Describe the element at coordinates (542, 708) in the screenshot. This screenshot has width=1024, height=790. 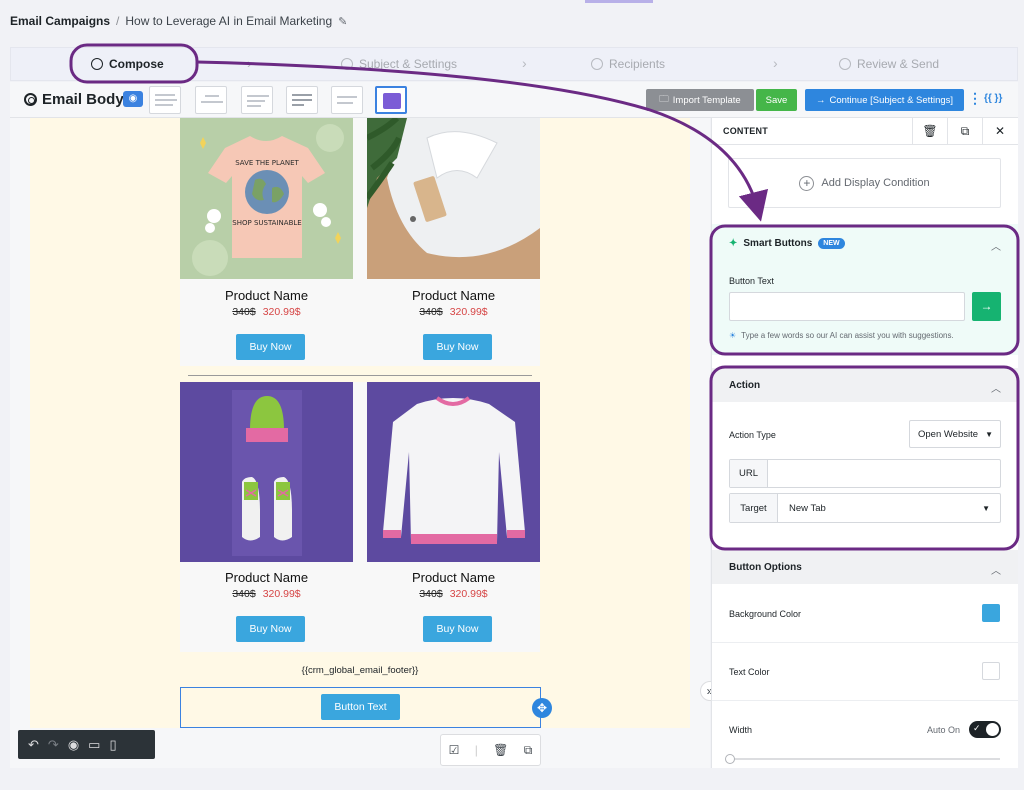
I see `move-handle-icon: ✥` at that location.